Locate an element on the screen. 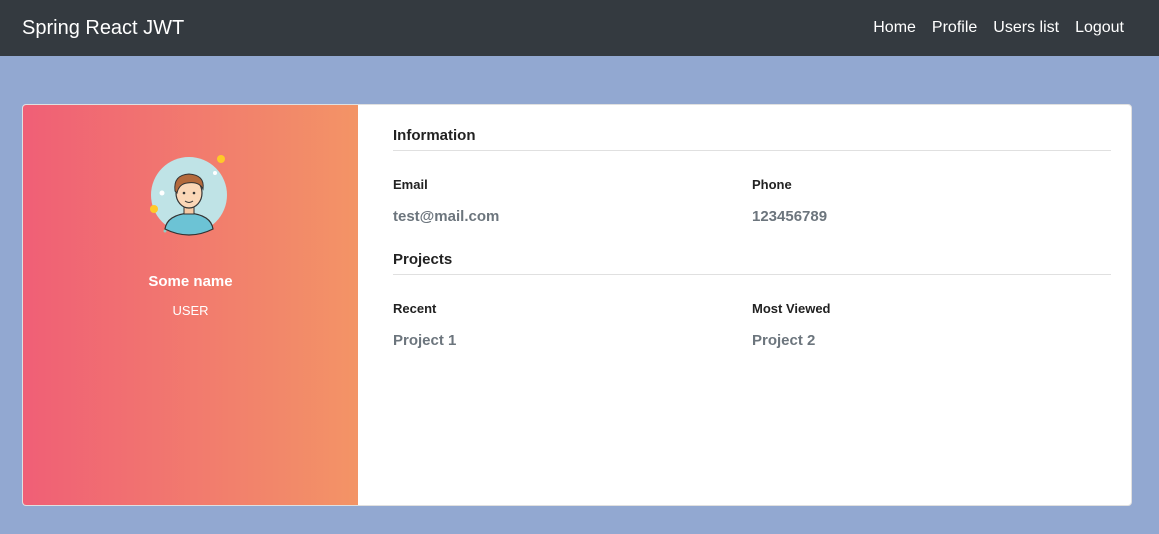  phone-value: 123456789 is located at coordinates (790, 216).